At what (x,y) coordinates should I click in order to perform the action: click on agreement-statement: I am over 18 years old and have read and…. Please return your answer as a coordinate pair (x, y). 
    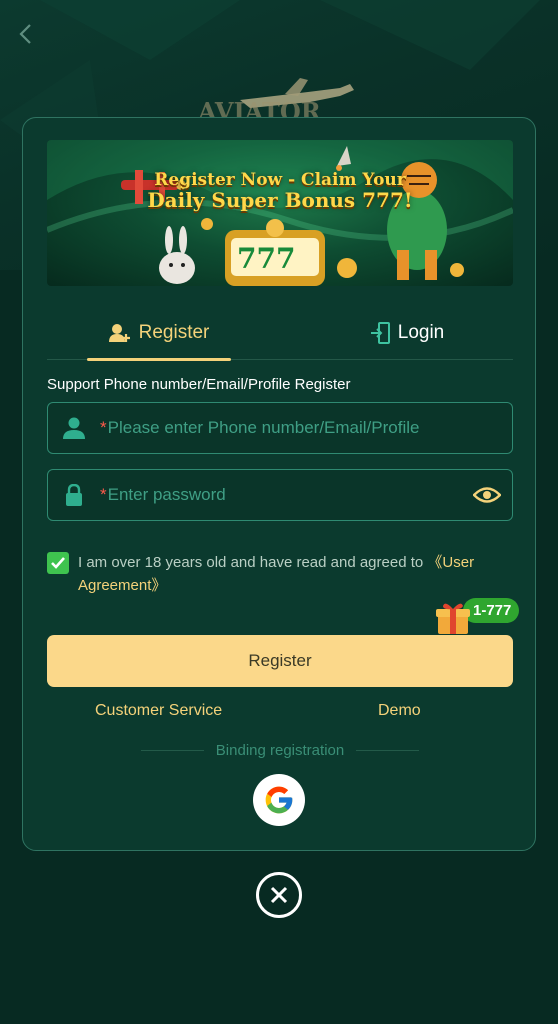
    Looking at the image, I should click on (253, 562).